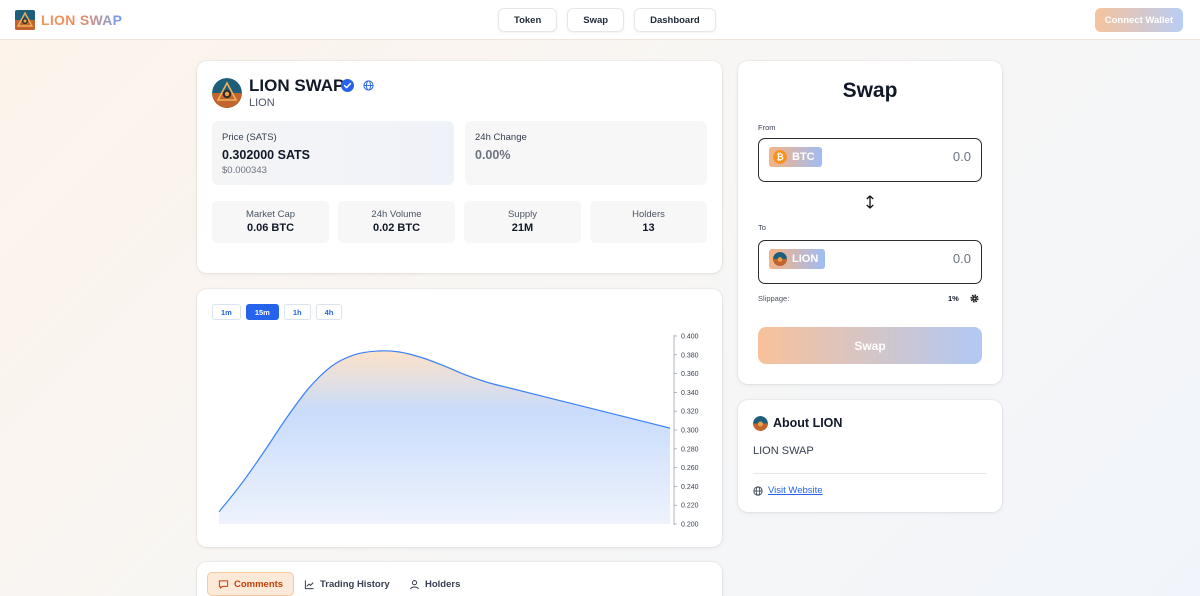  What do you see at coordinates (690, 449) in the screenshot?
I see `y-tick-label: 0.280` at bounding box center [690, 449].